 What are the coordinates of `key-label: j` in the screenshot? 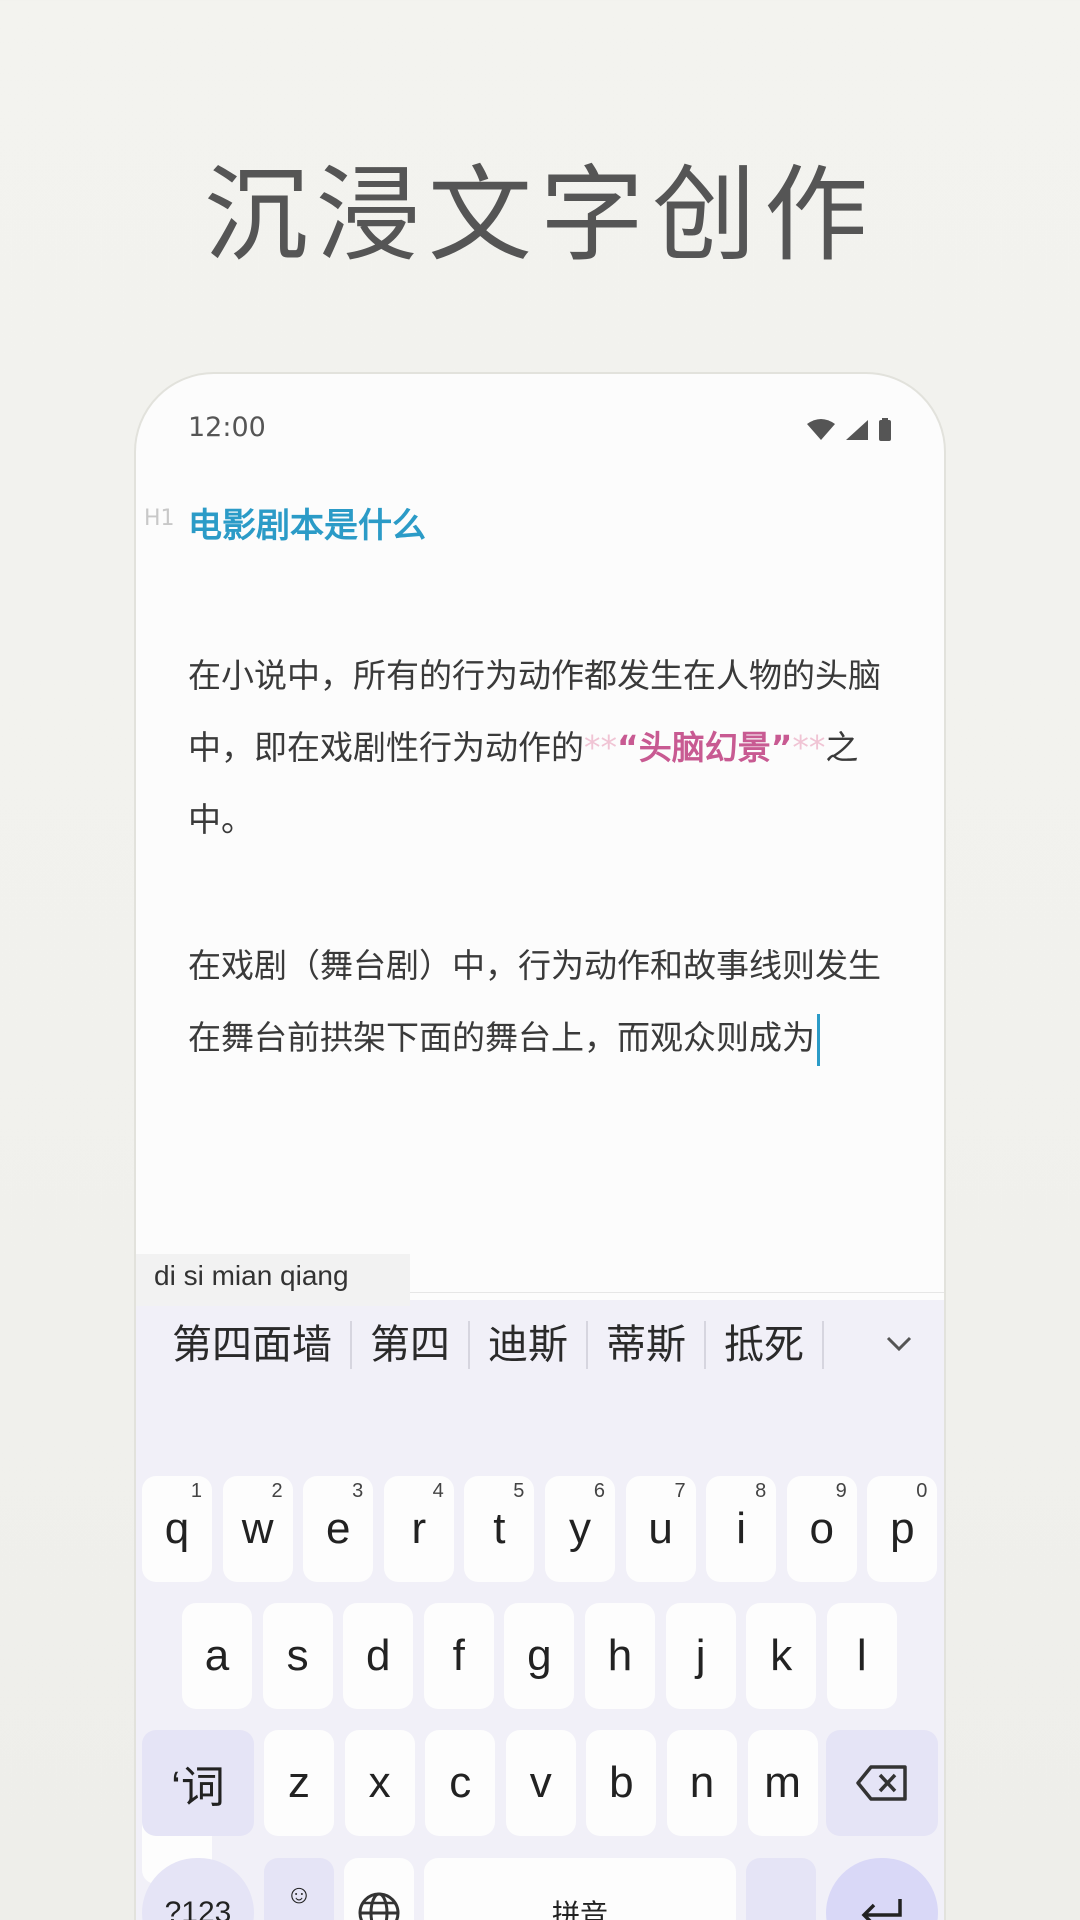 It's located at (700, 1655).